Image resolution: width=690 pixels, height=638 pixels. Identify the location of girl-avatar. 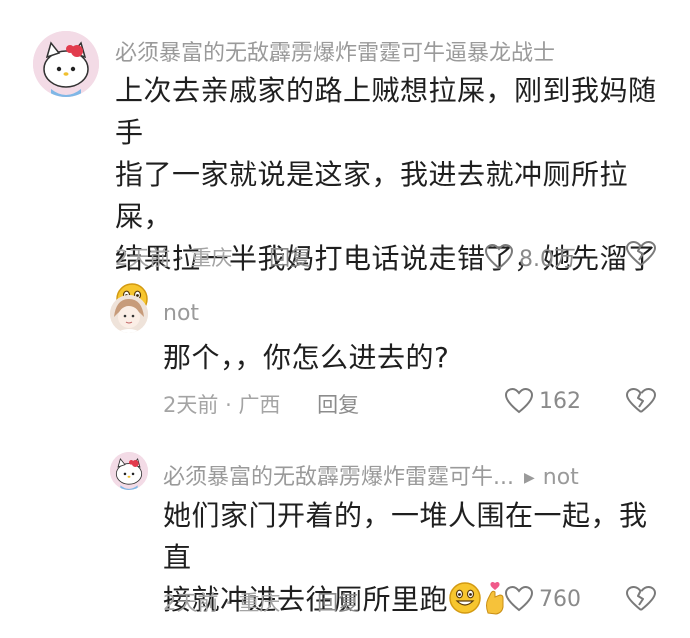
(129, 314).